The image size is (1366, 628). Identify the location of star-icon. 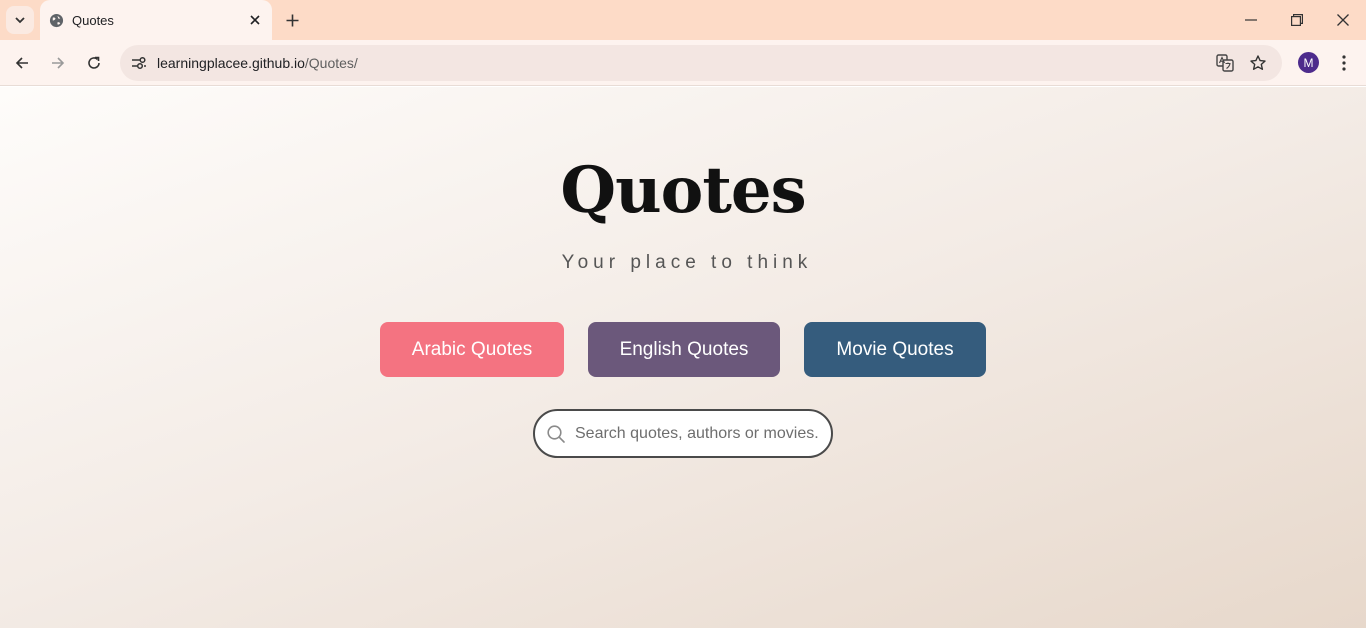
(1258, 62).